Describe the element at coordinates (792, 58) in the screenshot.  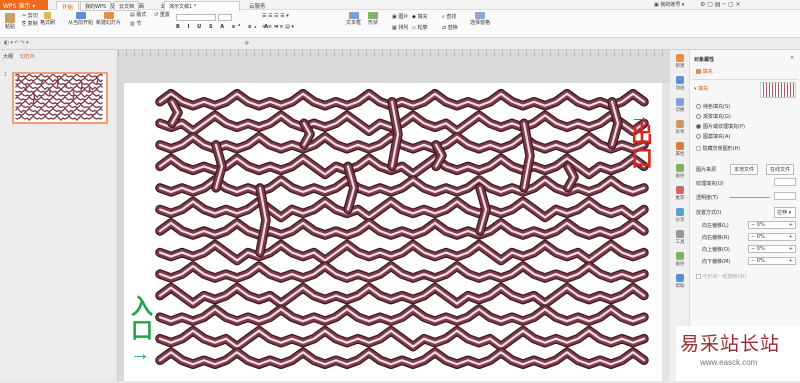
I see `panel-close-icon: ✕` at that location.